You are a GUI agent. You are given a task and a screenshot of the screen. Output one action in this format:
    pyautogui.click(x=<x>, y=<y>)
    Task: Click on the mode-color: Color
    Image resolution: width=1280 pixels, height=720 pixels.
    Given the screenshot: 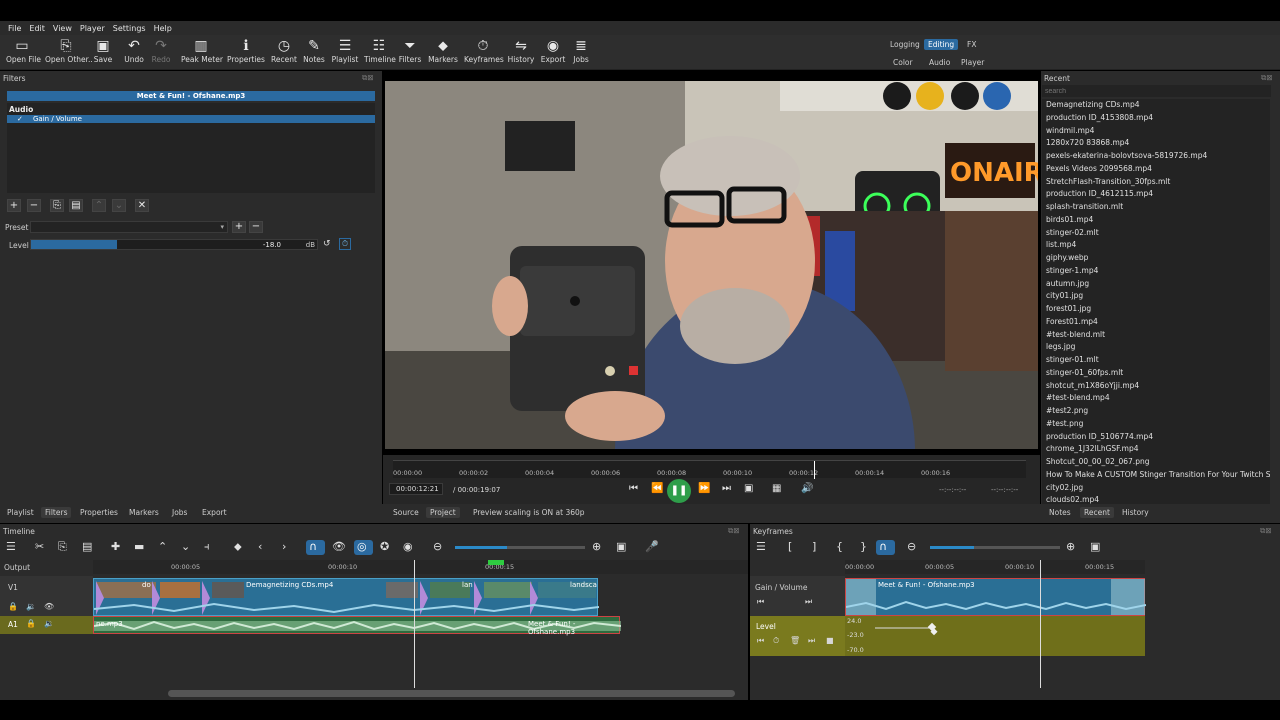 What is the action you would take?
    pyautogui.click(x=903, y=62)
    